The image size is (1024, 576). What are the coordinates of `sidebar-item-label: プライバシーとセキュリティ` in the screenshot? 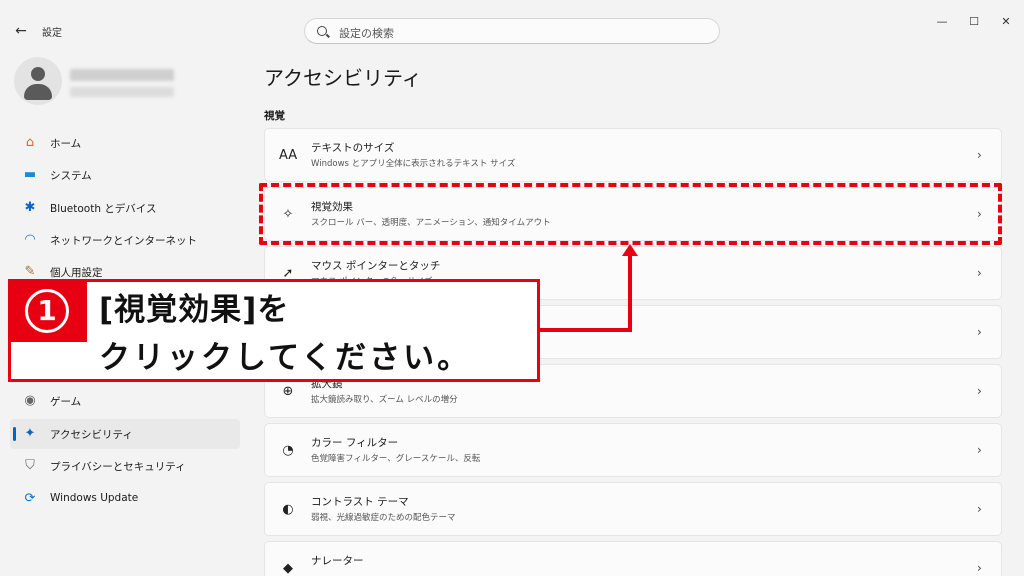 It's located at (118, 467).